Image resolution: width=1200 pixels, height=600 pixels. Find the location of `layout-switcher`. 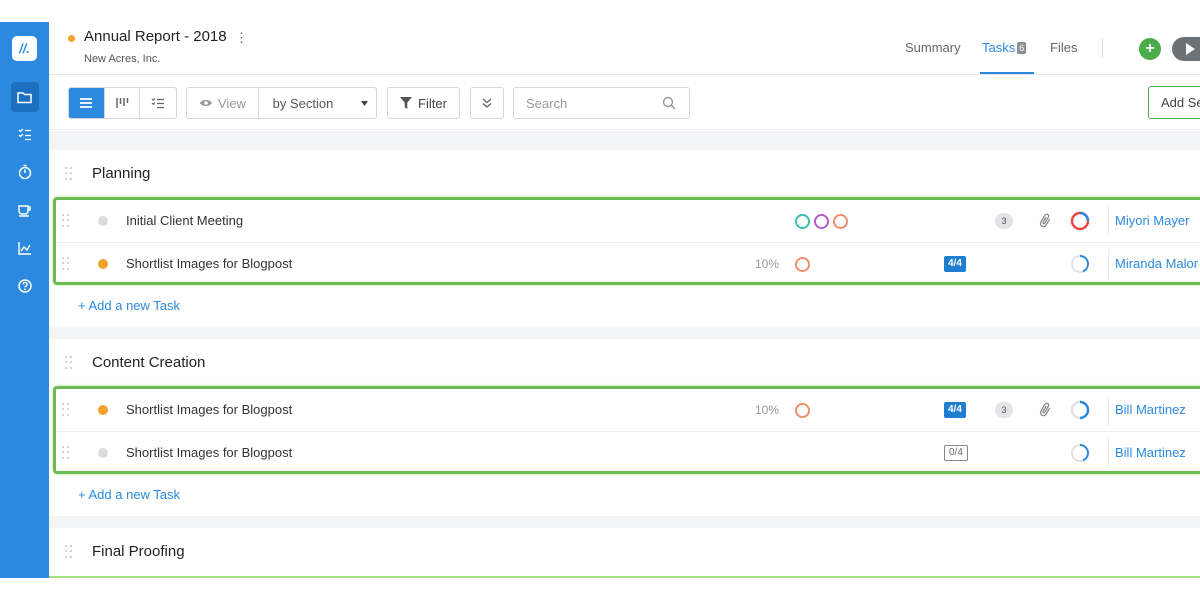

layout-switcher is located at coordinates (122, 103).